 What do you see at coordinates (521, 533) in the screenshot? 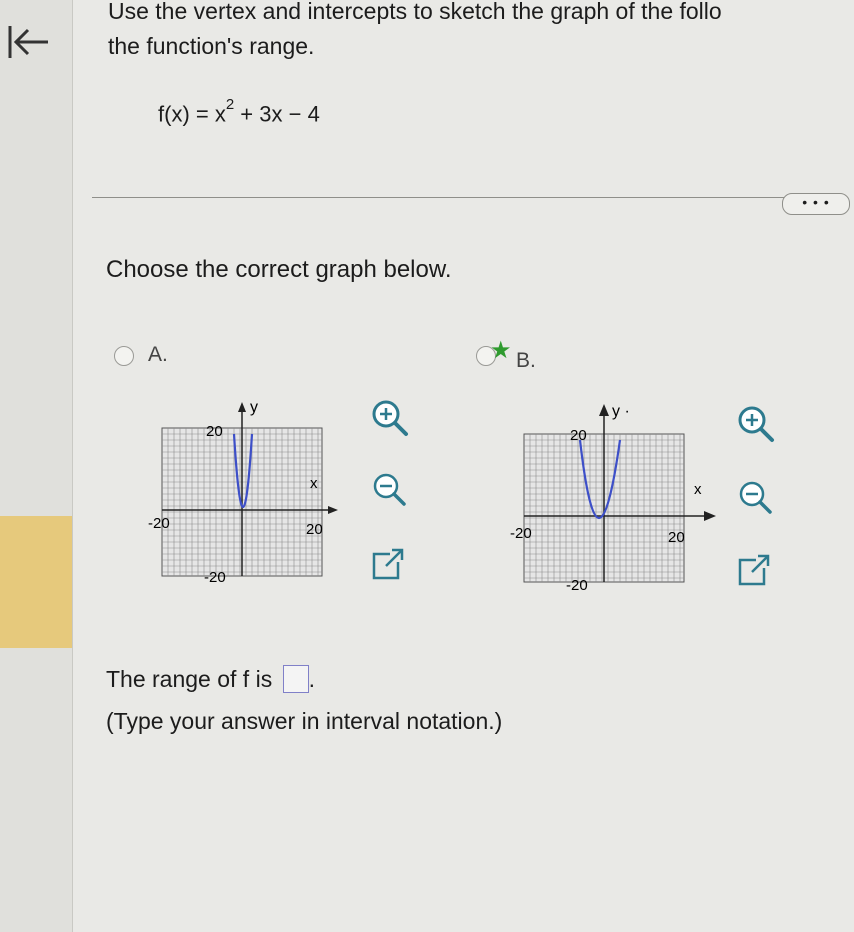
I see `option-b-tick-neg-x: -20` at bounding box center [521, 533].